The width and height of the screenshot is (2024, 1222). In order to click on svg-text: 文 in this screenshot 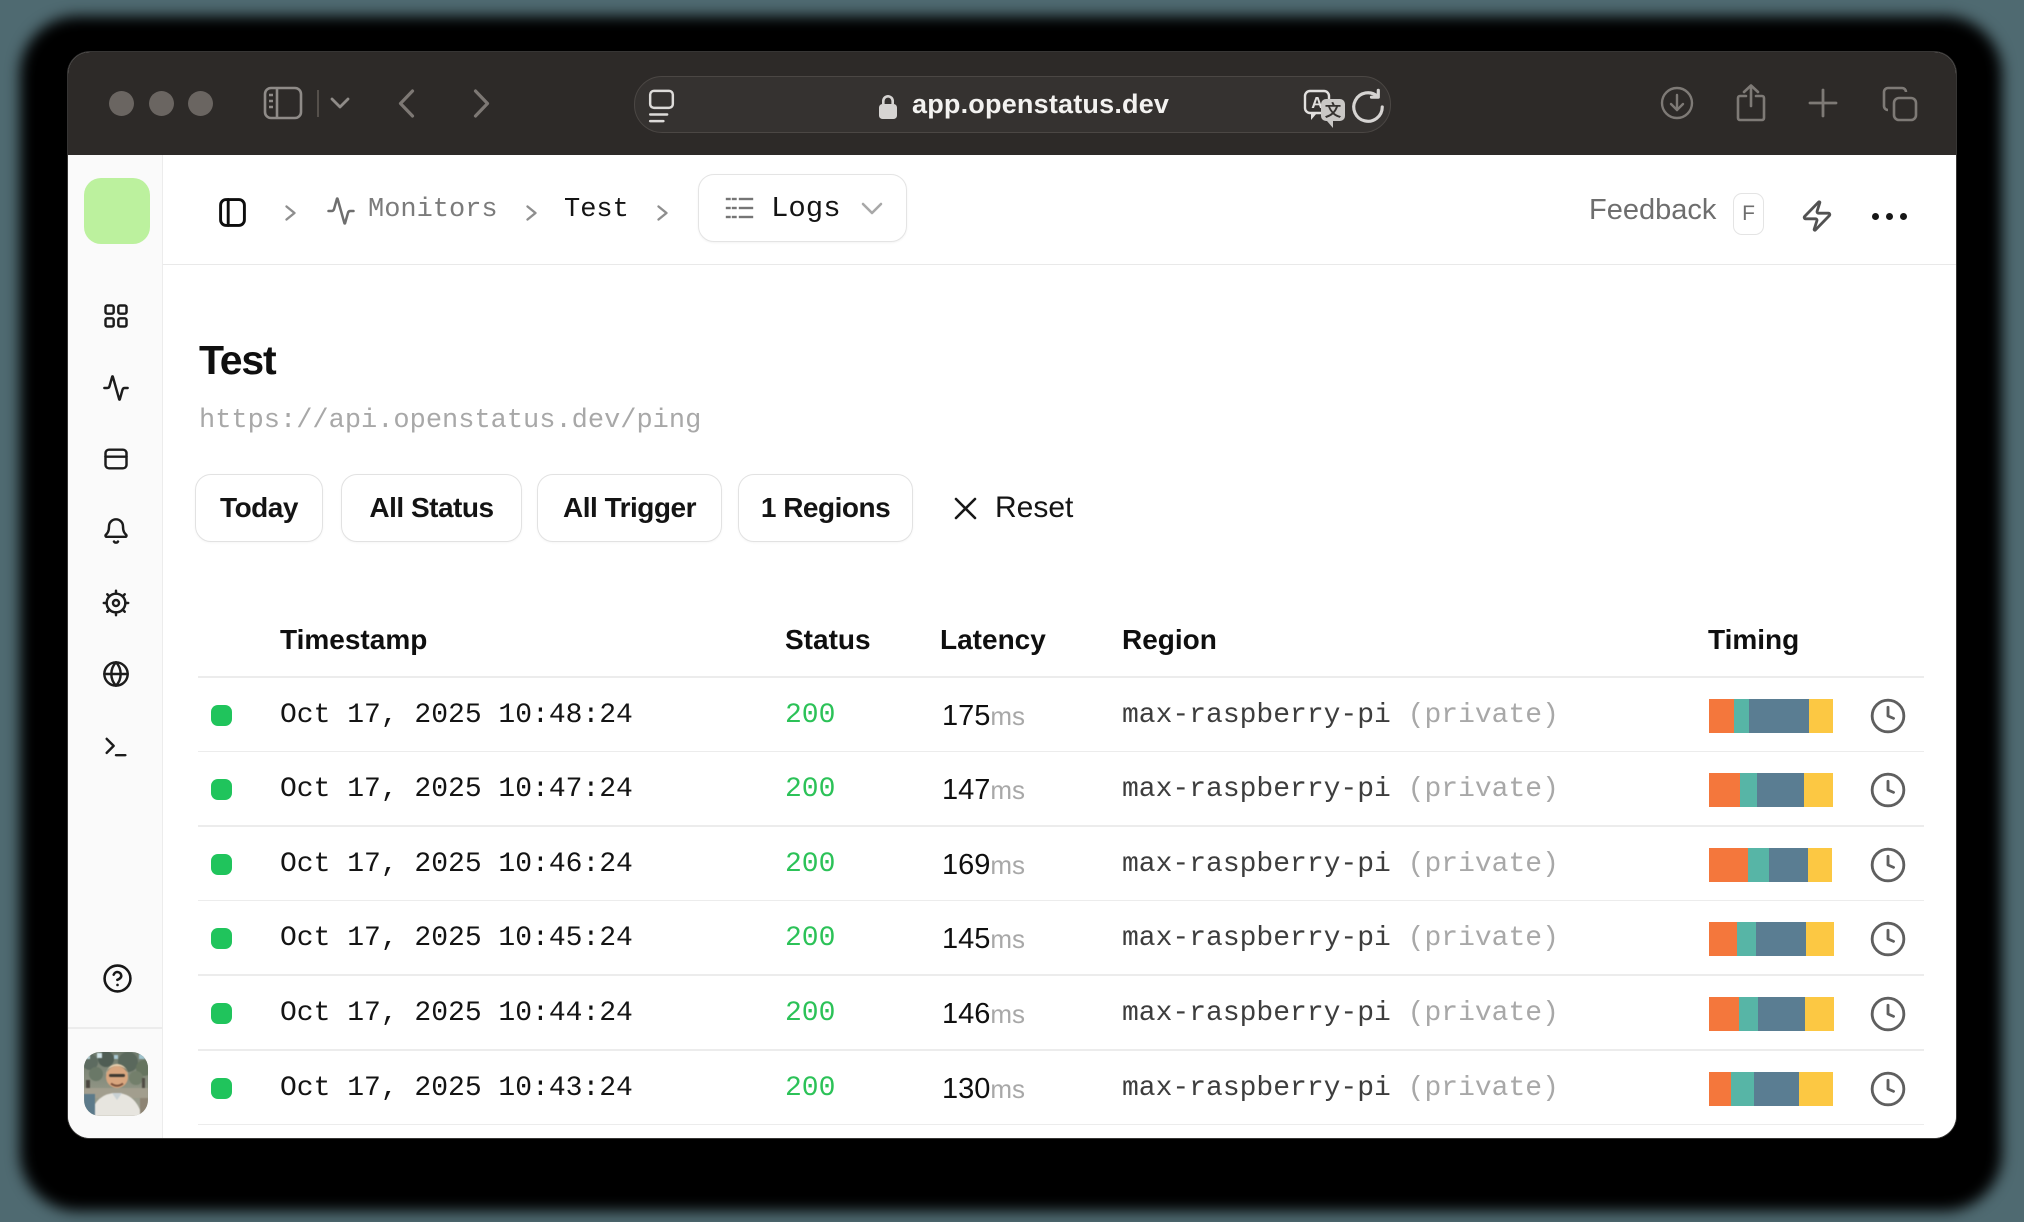, I will do `click(1333, 110)`.